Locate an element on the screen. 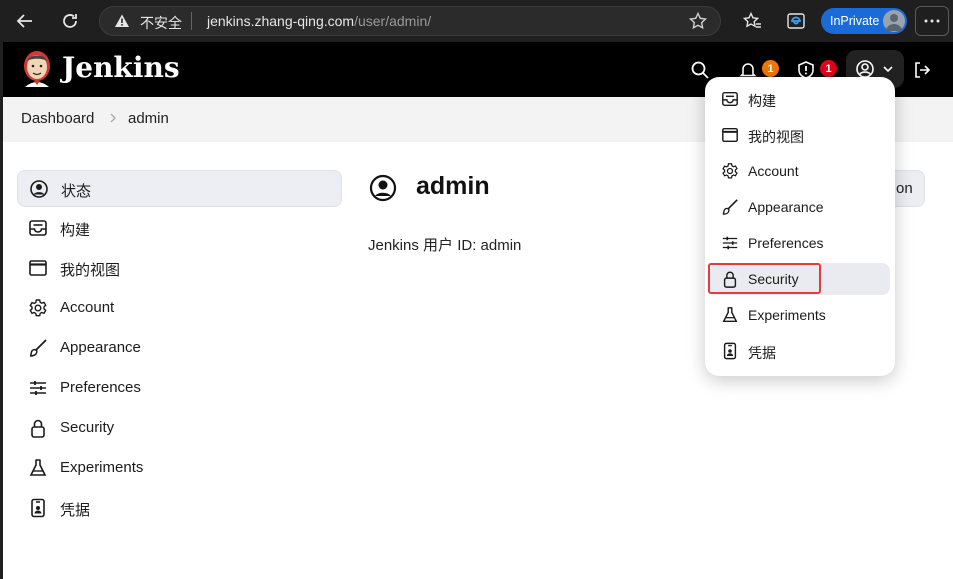 This screenshot has width=953, height=579. url-text: jenkins.zhang-qing.com/user/admin/ is located at coordinates (319, 21).